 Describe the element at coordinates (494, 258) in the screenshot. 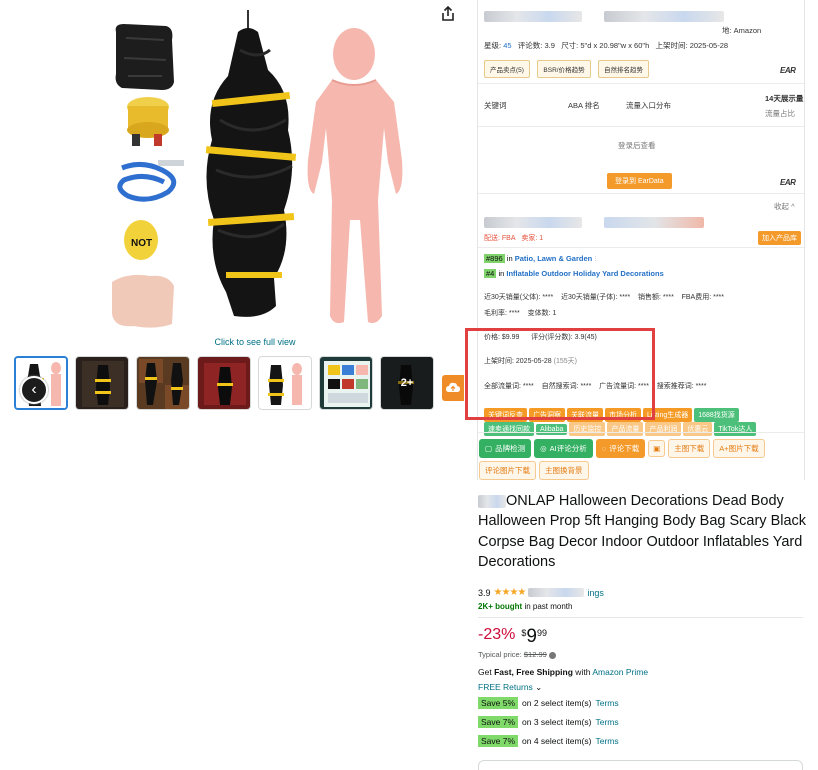

I see `rank-badge: #896` at that location.